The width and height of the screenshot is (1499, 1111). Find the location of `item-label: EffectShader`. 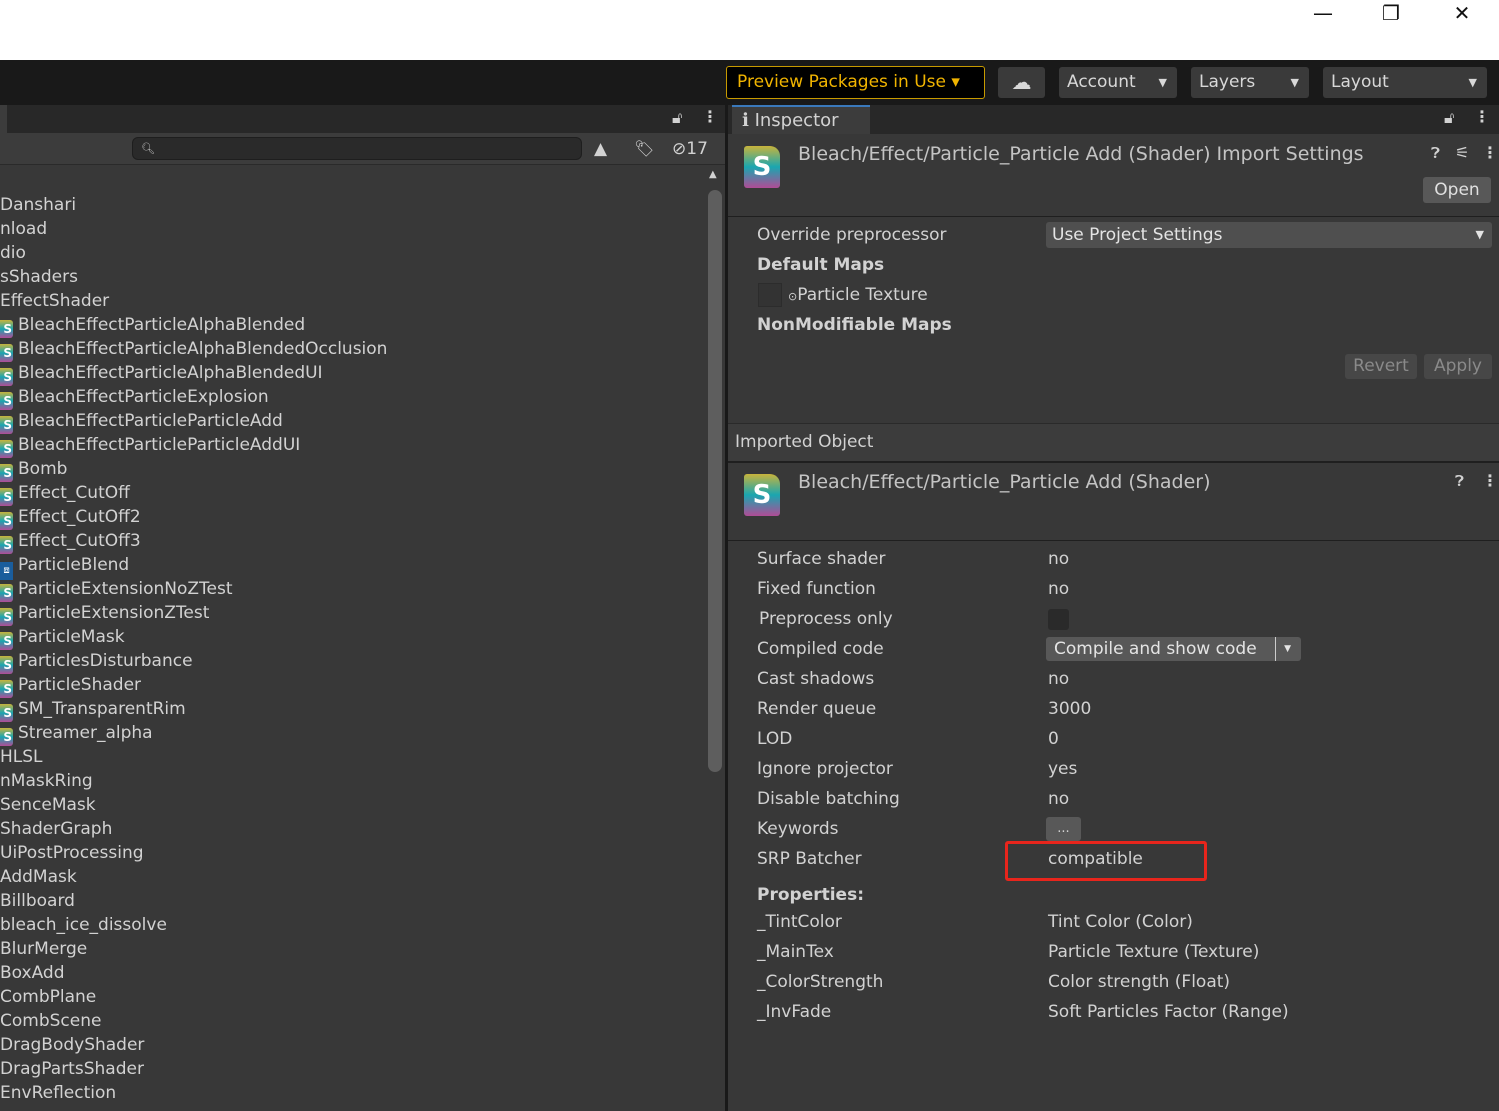

item-label: EffectShader is located at coordinates (55, 301).